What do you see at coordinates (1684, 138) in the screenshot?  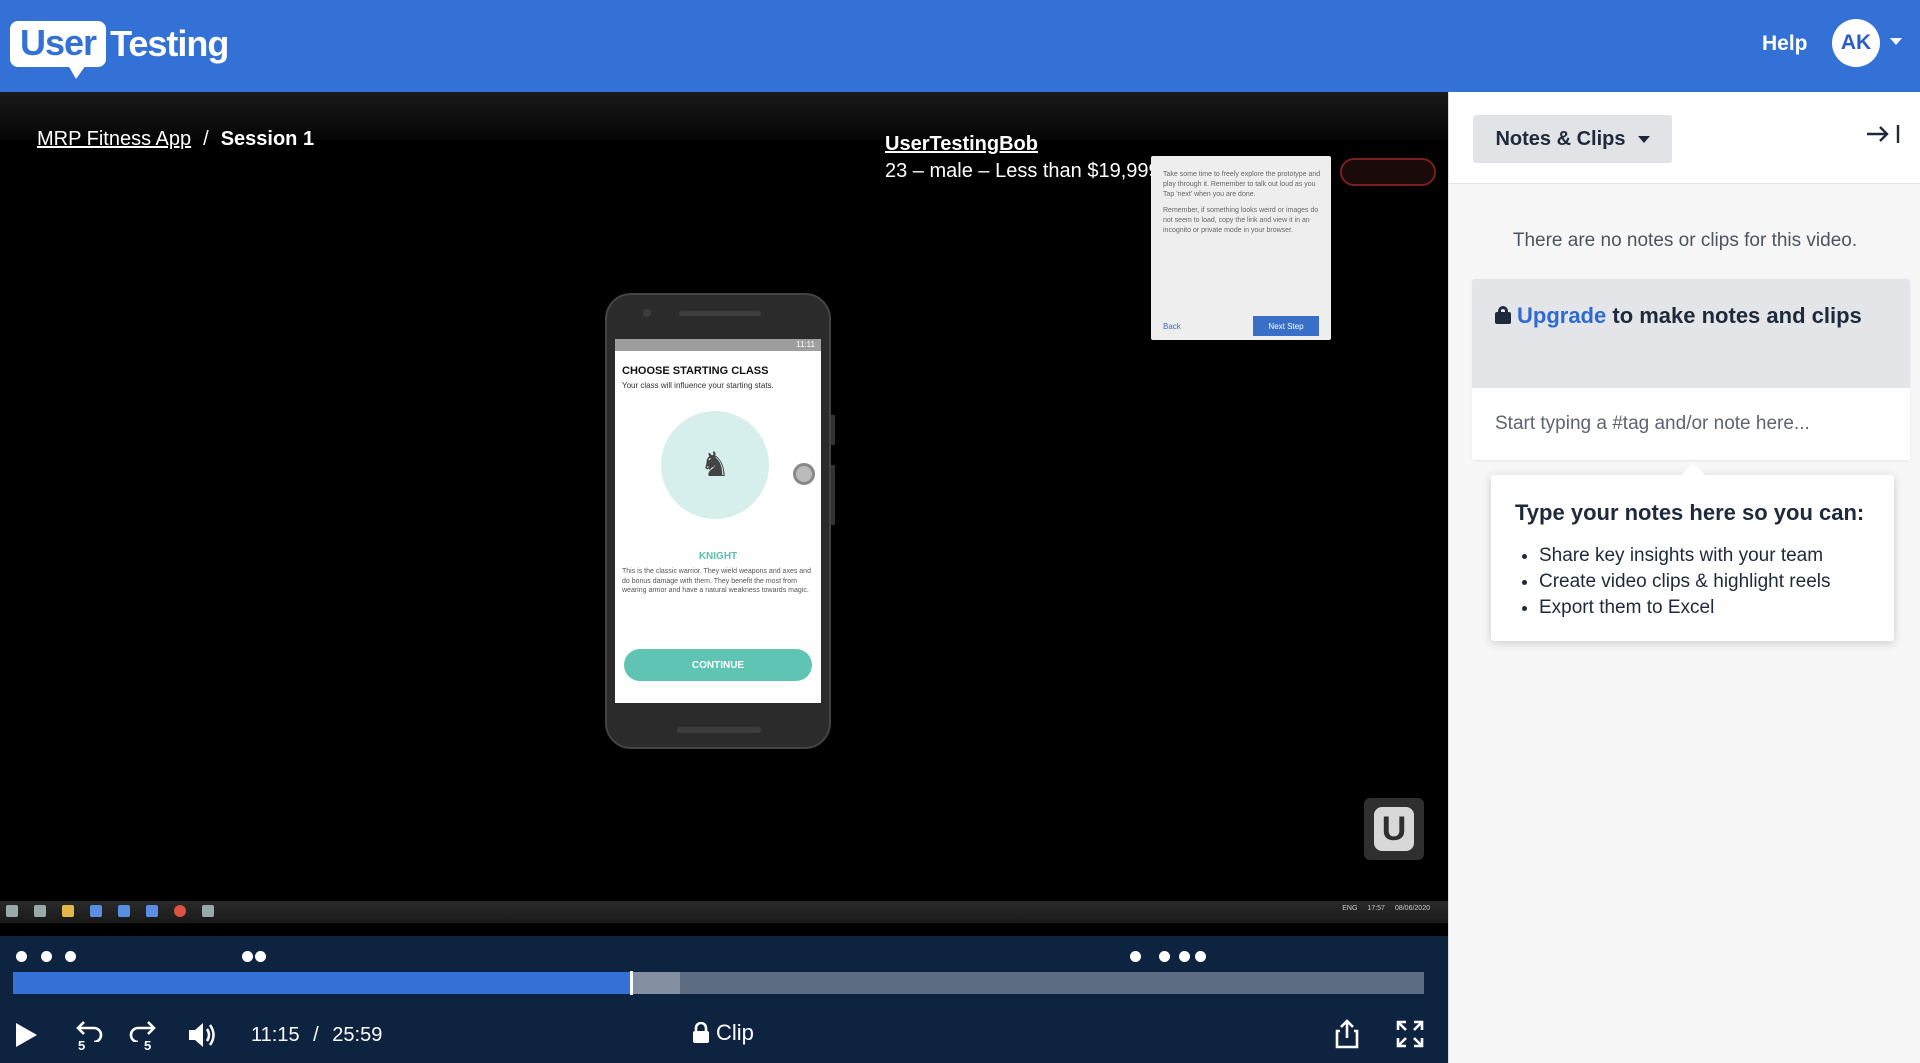 I see `panel-header: Notes & Clips` at bounding box center [1684, 138].